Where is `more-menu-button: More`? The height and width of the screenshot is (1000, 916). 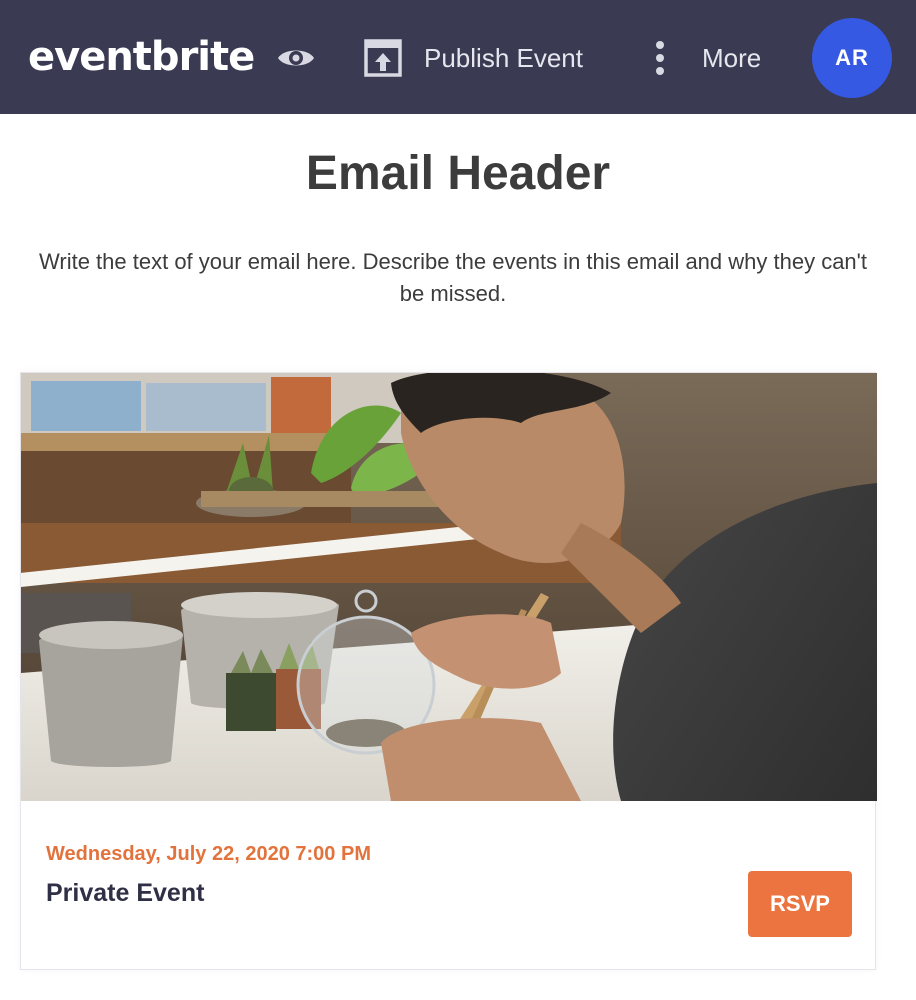
more-menu-button: More is located at coordinates (705, 58).